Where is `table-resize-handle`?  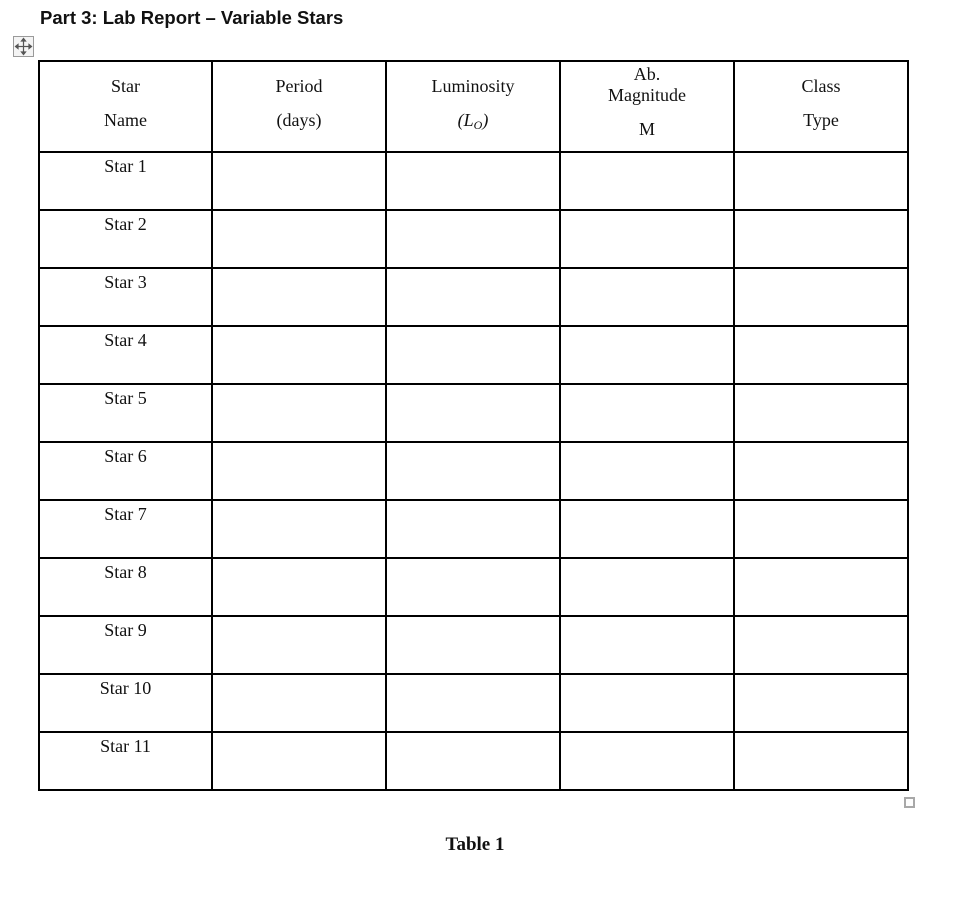
table-resize-handle is located at coordinates (909, 802).